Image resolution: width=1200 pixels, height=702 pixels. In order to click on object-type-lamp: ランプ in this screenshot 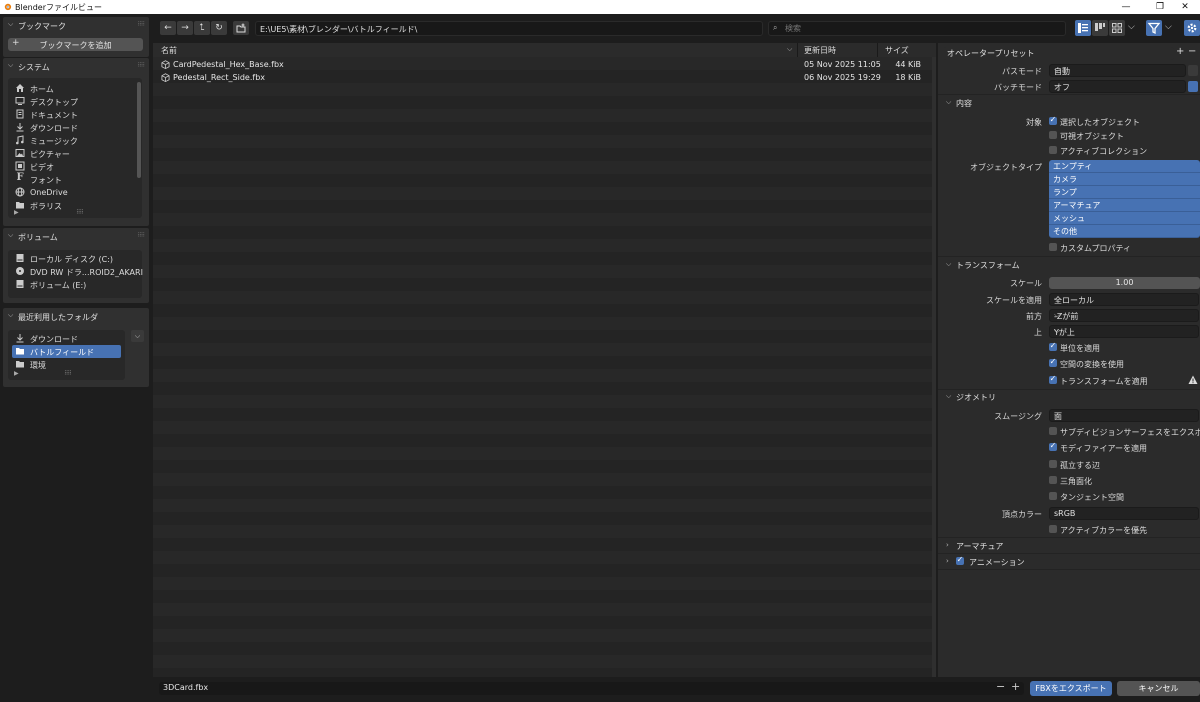, I will do `click(1124, 192)`.